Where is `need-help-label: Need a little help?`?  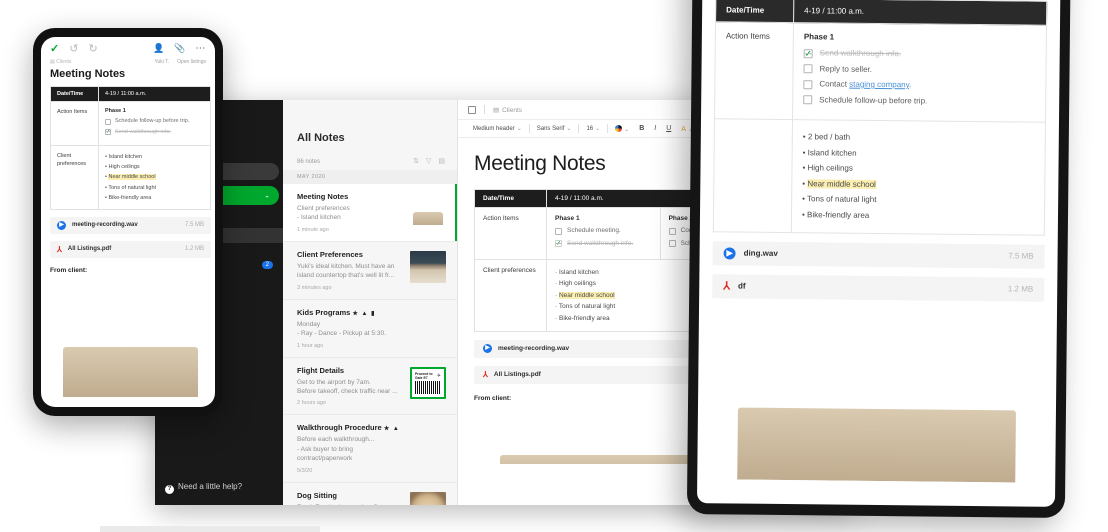 need-help-label: Need a little help? is located at coordinates (210, 486).